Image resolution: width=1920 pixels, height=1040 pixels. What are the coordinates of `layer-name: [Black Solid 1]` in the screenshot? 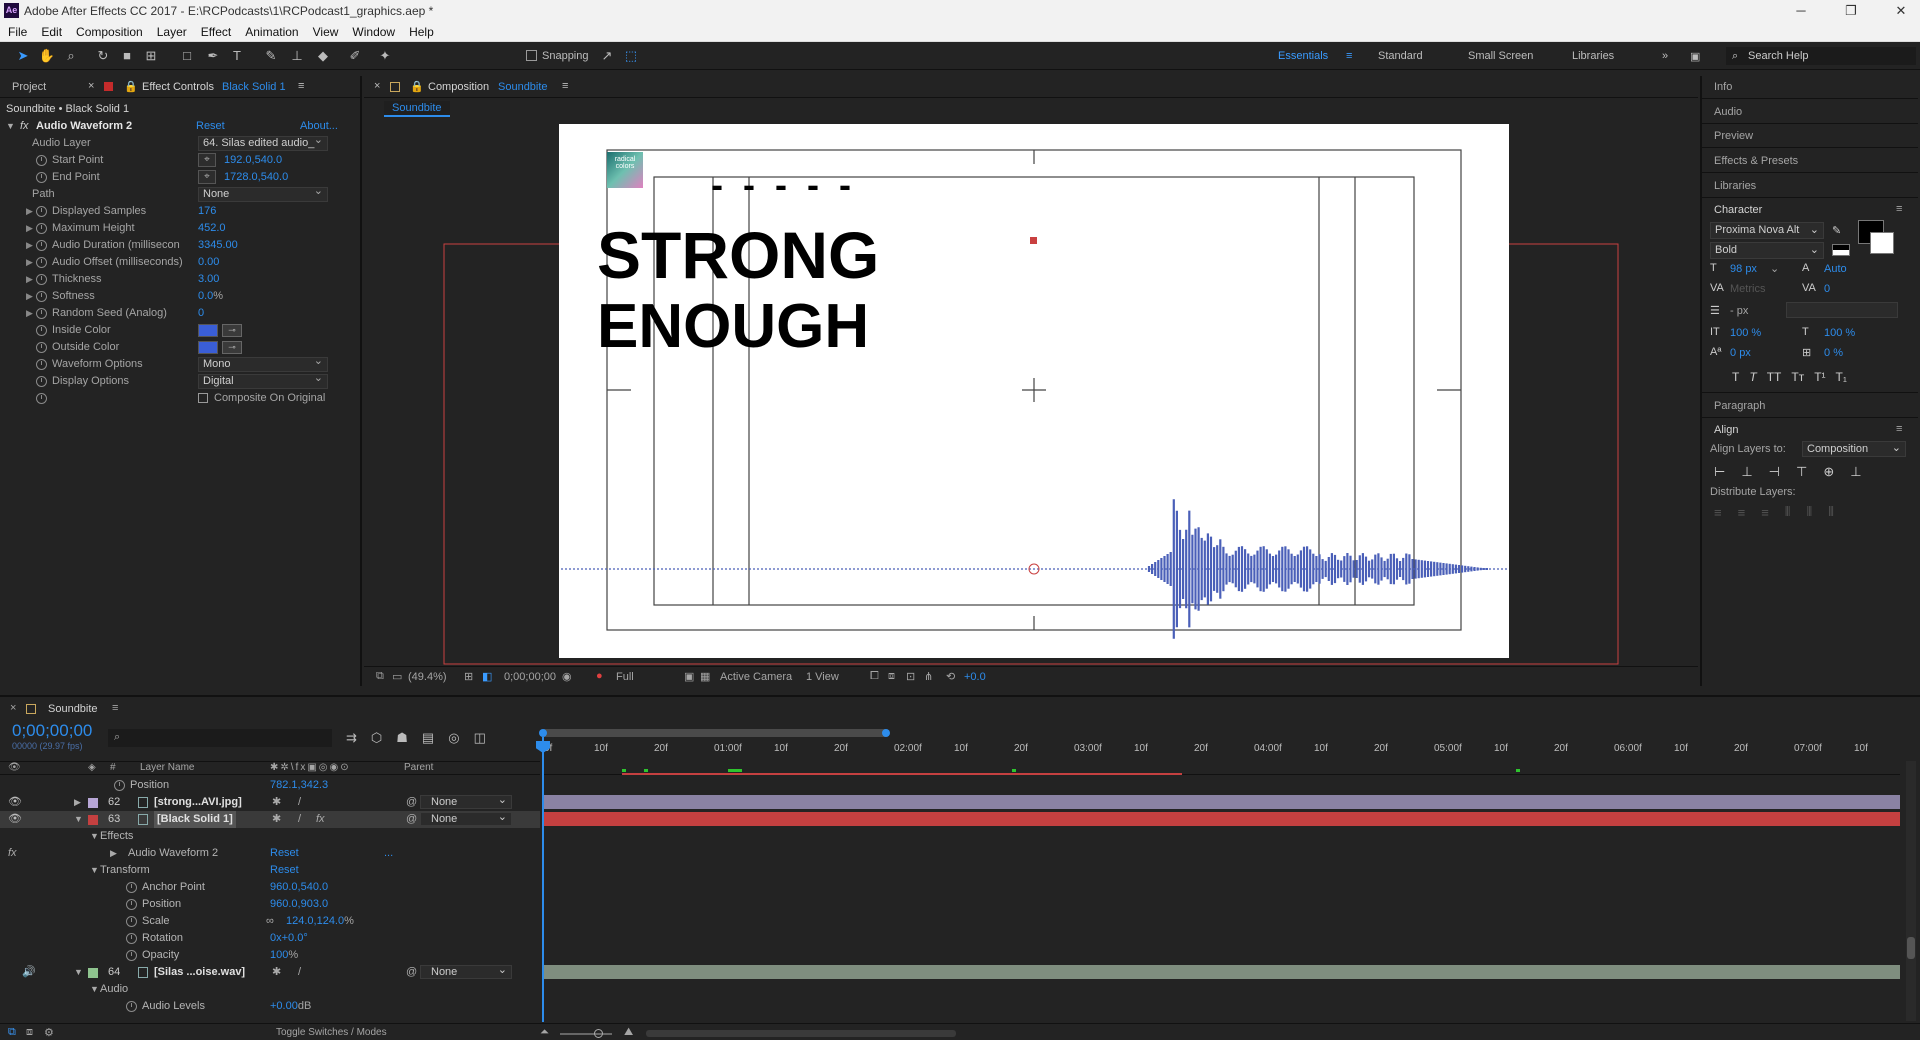 It's located at (195, 819).